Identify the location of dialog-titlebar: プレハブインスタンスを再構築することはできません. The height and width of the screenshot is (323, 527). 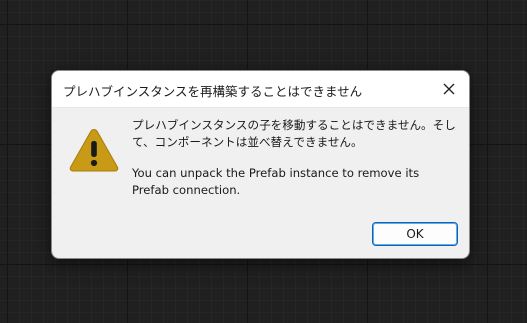
(260, 89).